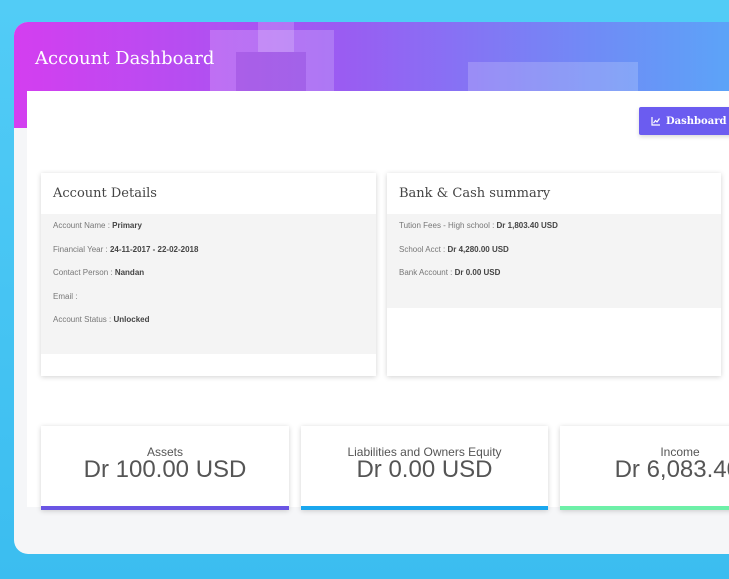  I want to click on bank-row: School Acct : Dr 4,280.00 USD, so click(454, 249).